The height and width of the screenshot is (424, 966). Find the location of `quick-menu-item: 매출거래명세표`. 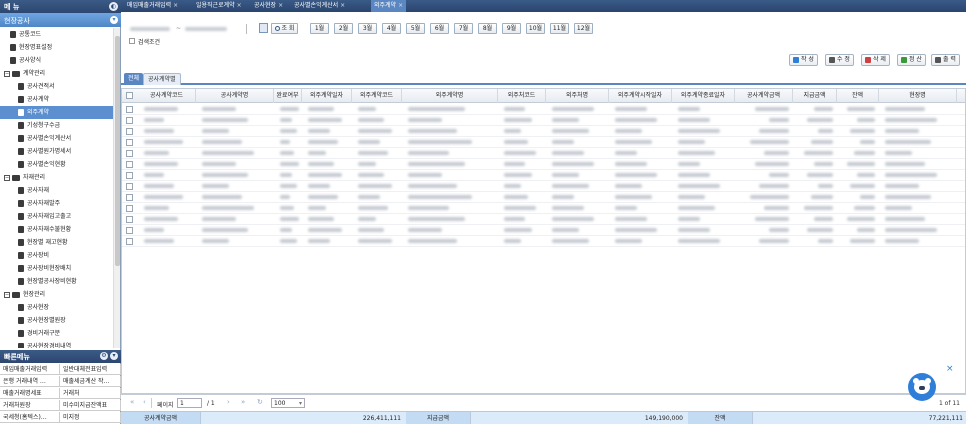

quick-menu-item: 매출거래명세표 is located at coordinates (30, 393).